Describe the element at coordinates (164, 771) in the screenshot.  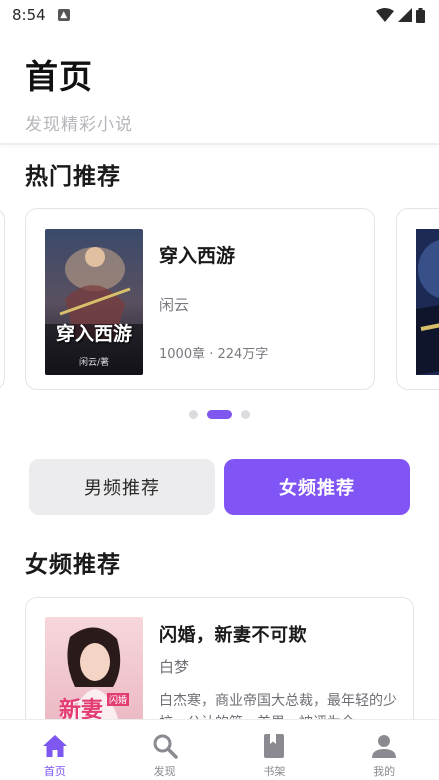
I see `nav-label-discover: 发现` at that location.